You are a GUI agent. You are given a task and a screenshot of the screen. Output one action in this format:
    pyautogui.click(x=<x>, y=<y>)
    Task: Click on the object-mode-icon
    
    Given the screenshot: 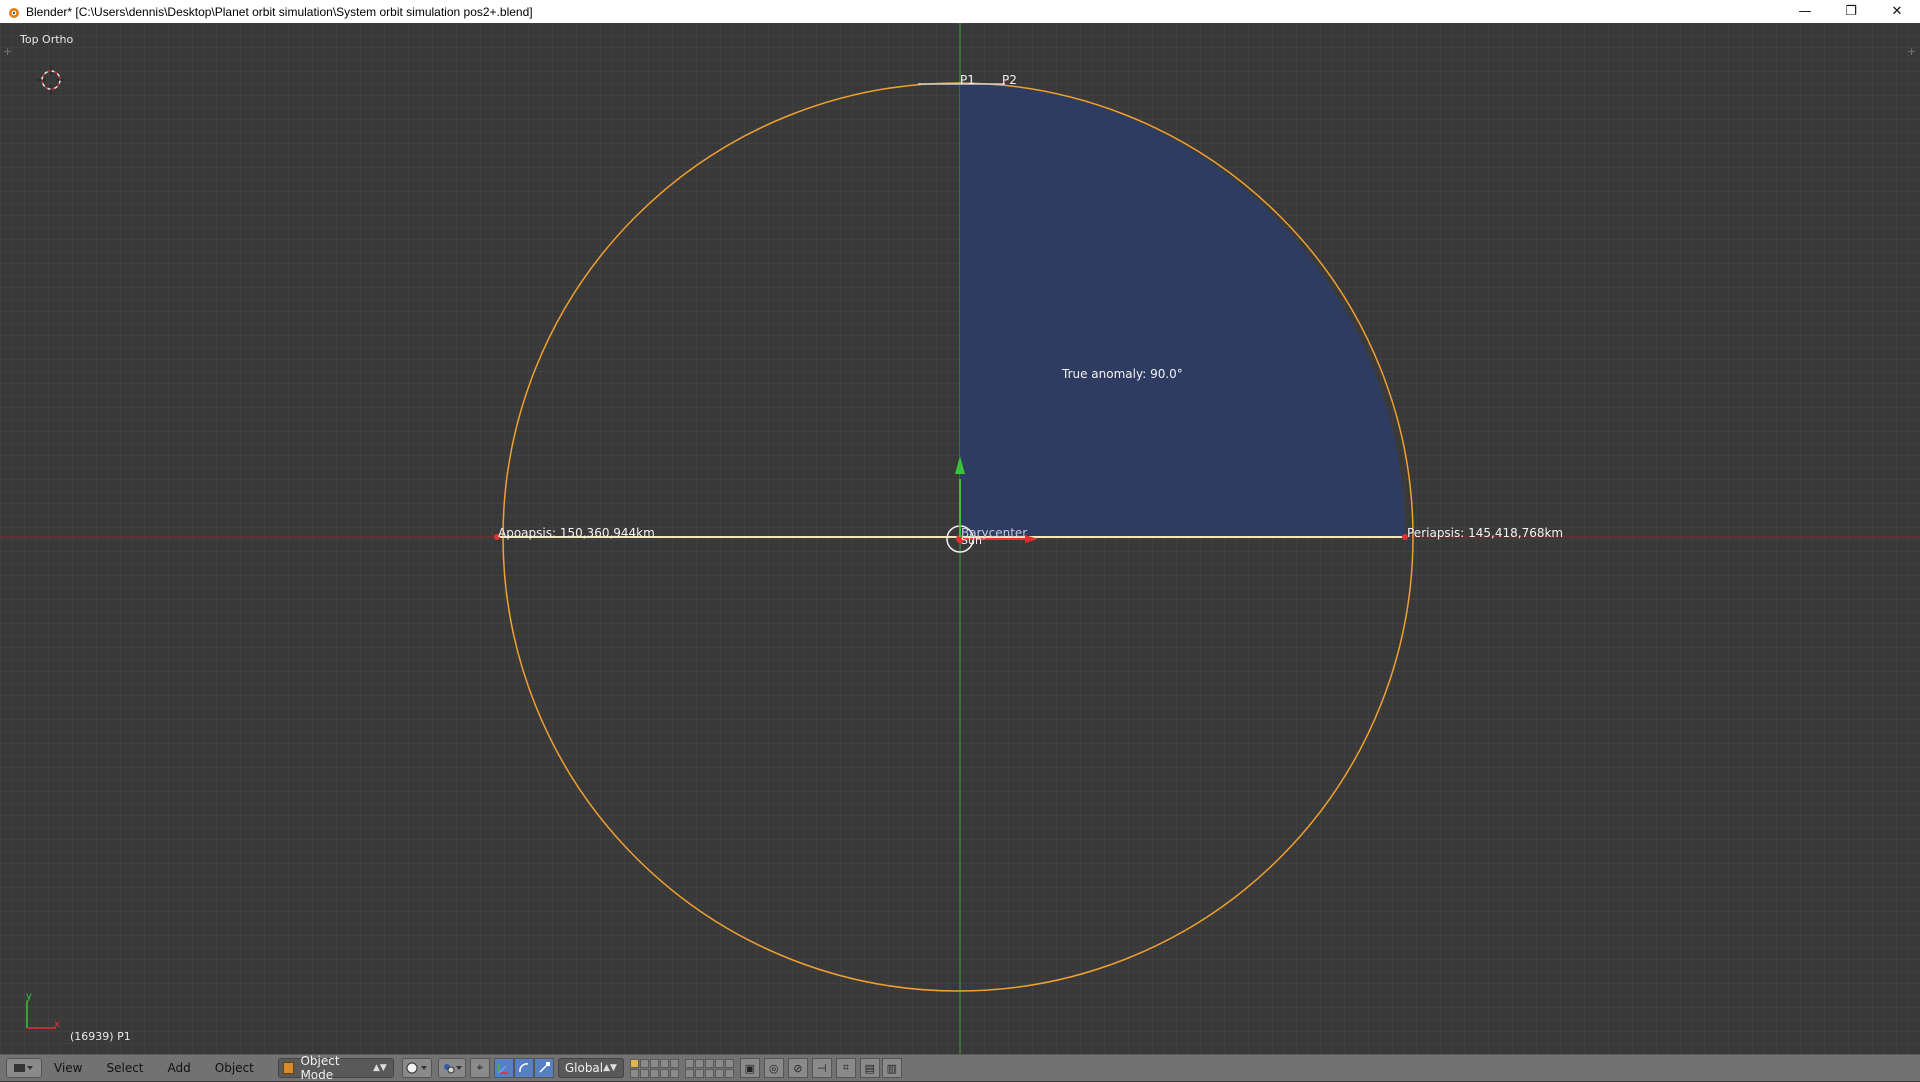 What is the action you would take?
    pyautogui.click(x=288, y=1068)
    